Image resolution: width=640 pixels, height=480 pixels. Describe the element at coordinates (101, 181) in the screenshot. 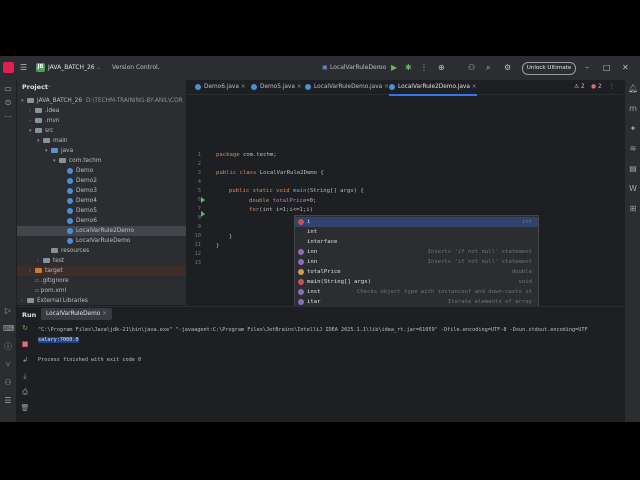

I see `tree-item: Demo2` at that location.